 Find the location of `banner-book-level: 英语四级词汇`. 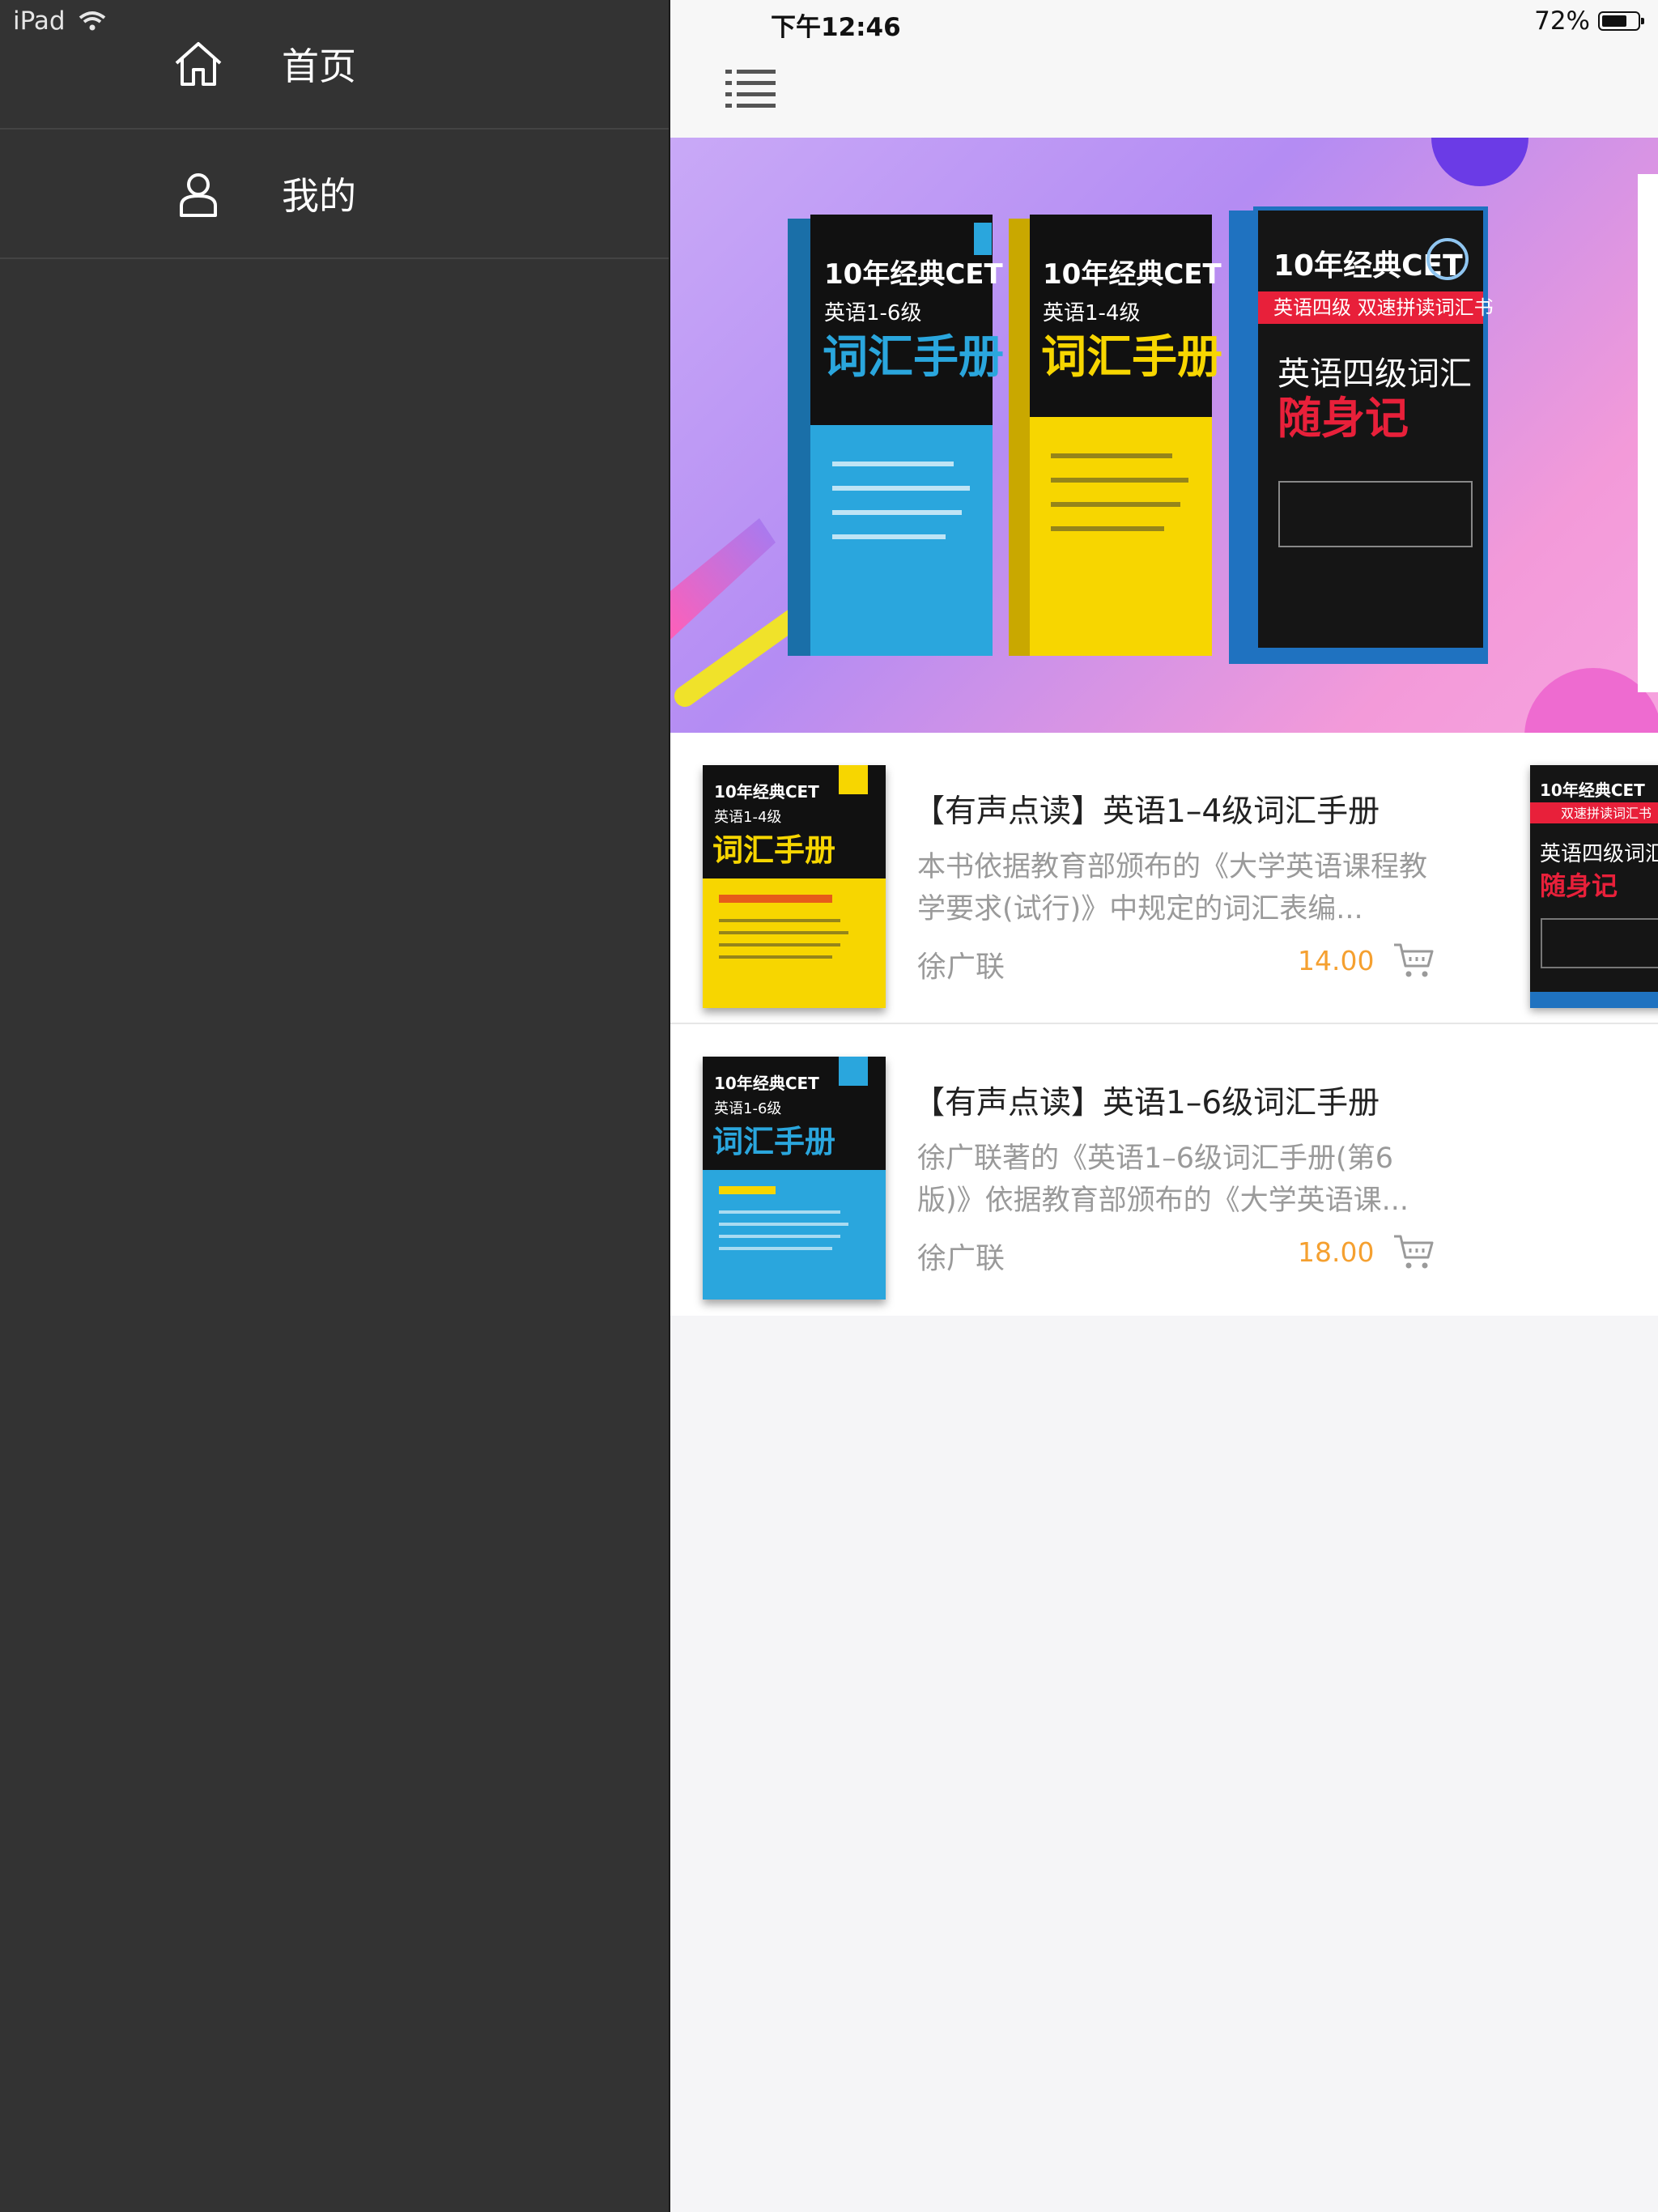

banner-book-level: 英语四级词汇 is located at coordinates (1375, 374).